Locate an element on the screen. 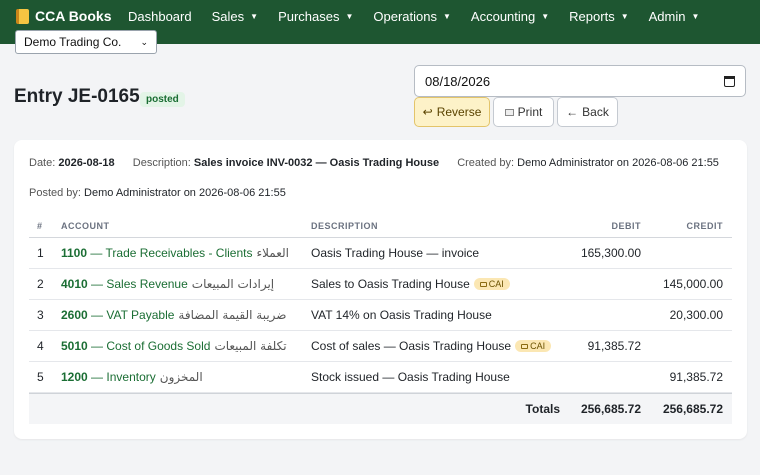 This screenshot has height=475, width=760. posted-value: Demo Administrator on 2026-08-06 21:55 is located at coordinates (185, 193).